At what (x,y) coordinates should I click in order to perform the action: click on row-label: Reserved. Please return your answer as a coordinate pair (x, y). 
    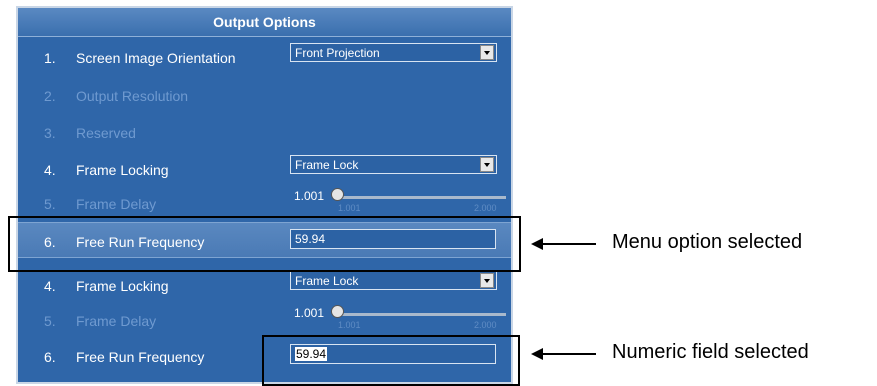
    Looking at the image, I should click on (106, 133).